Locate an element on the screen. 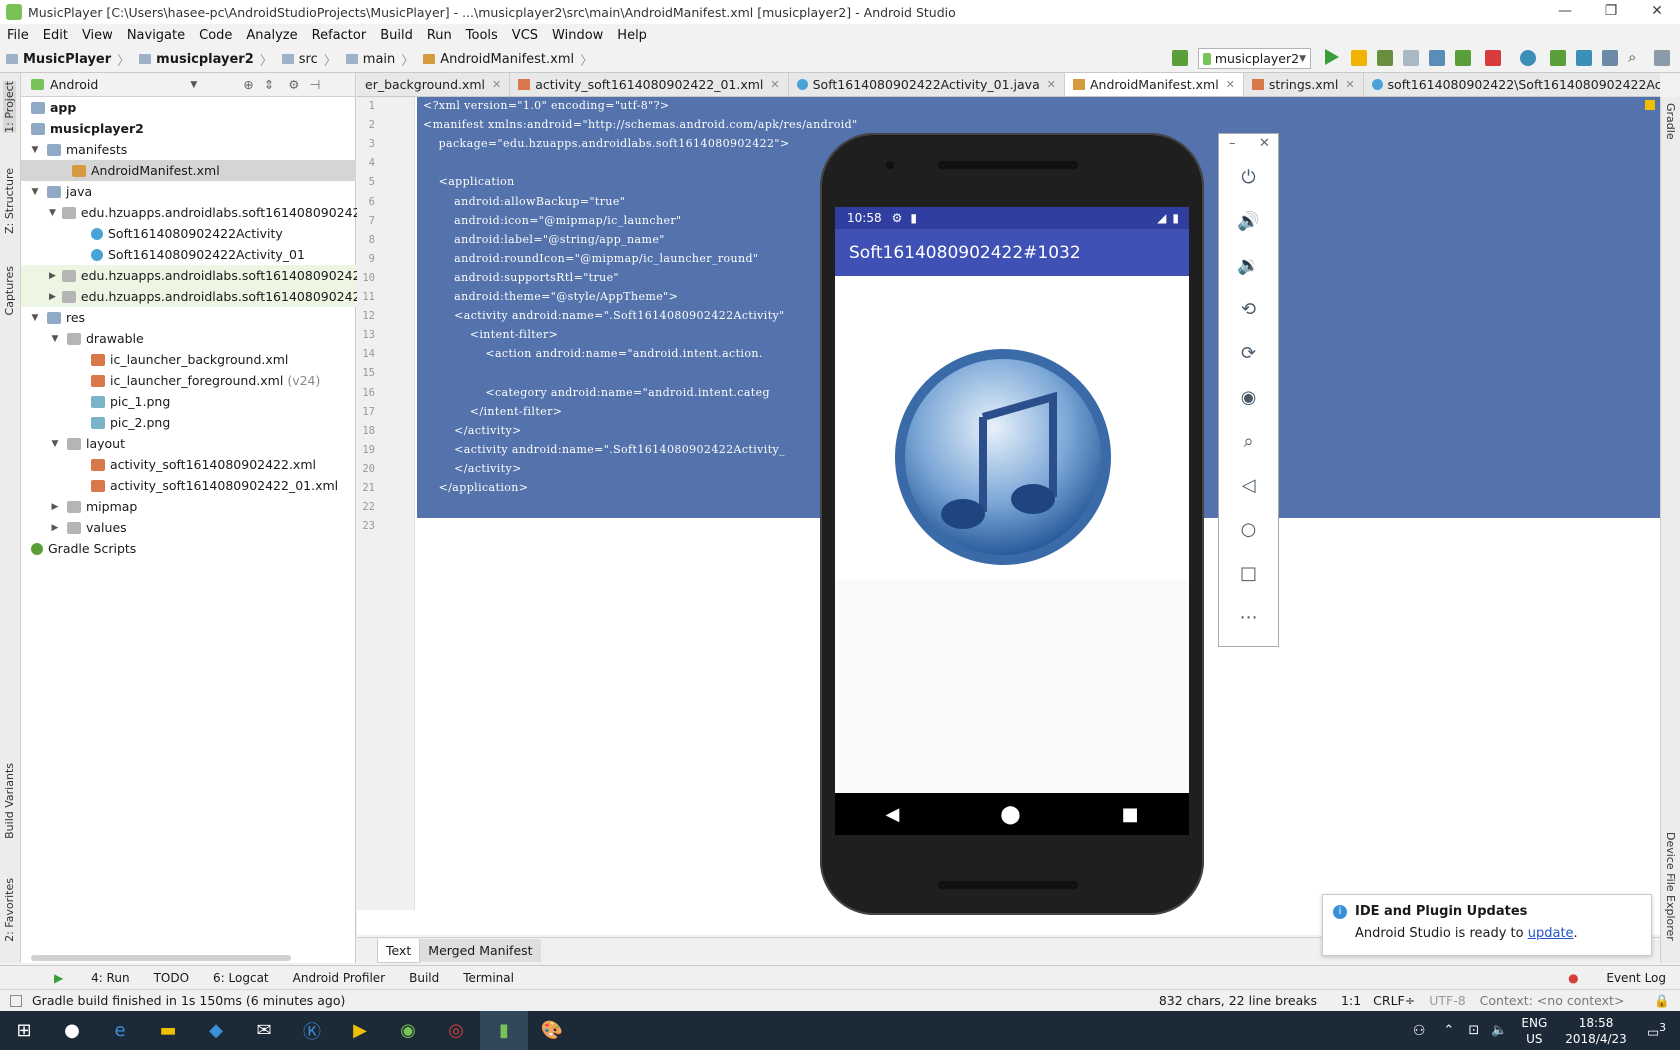 The image size is (1680, 1050). volume-icon: 🔈 is located at coordinates (1499, 1030).